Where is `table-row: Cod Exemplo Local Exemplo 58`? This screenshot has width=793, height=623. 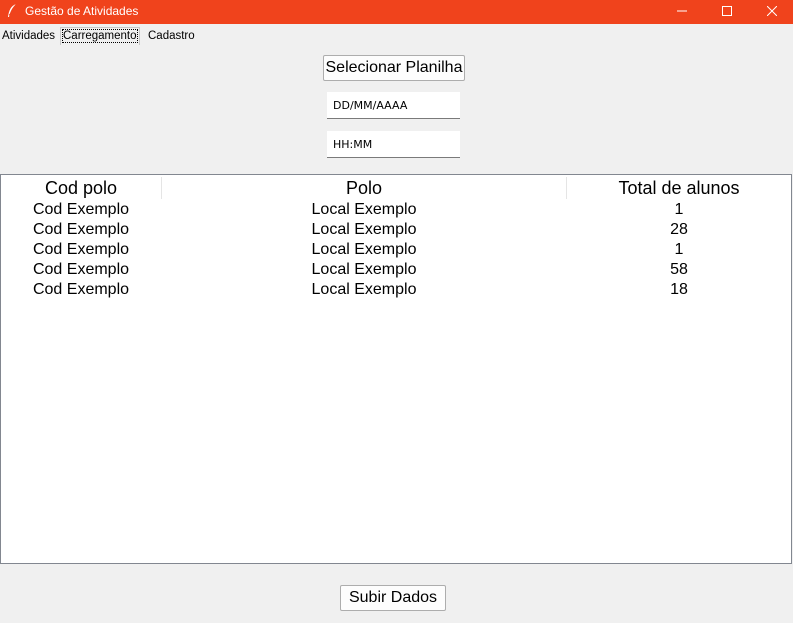 table-row: Cod Exemplo Local Exemplo 58 is located at coordinates (396, 270).